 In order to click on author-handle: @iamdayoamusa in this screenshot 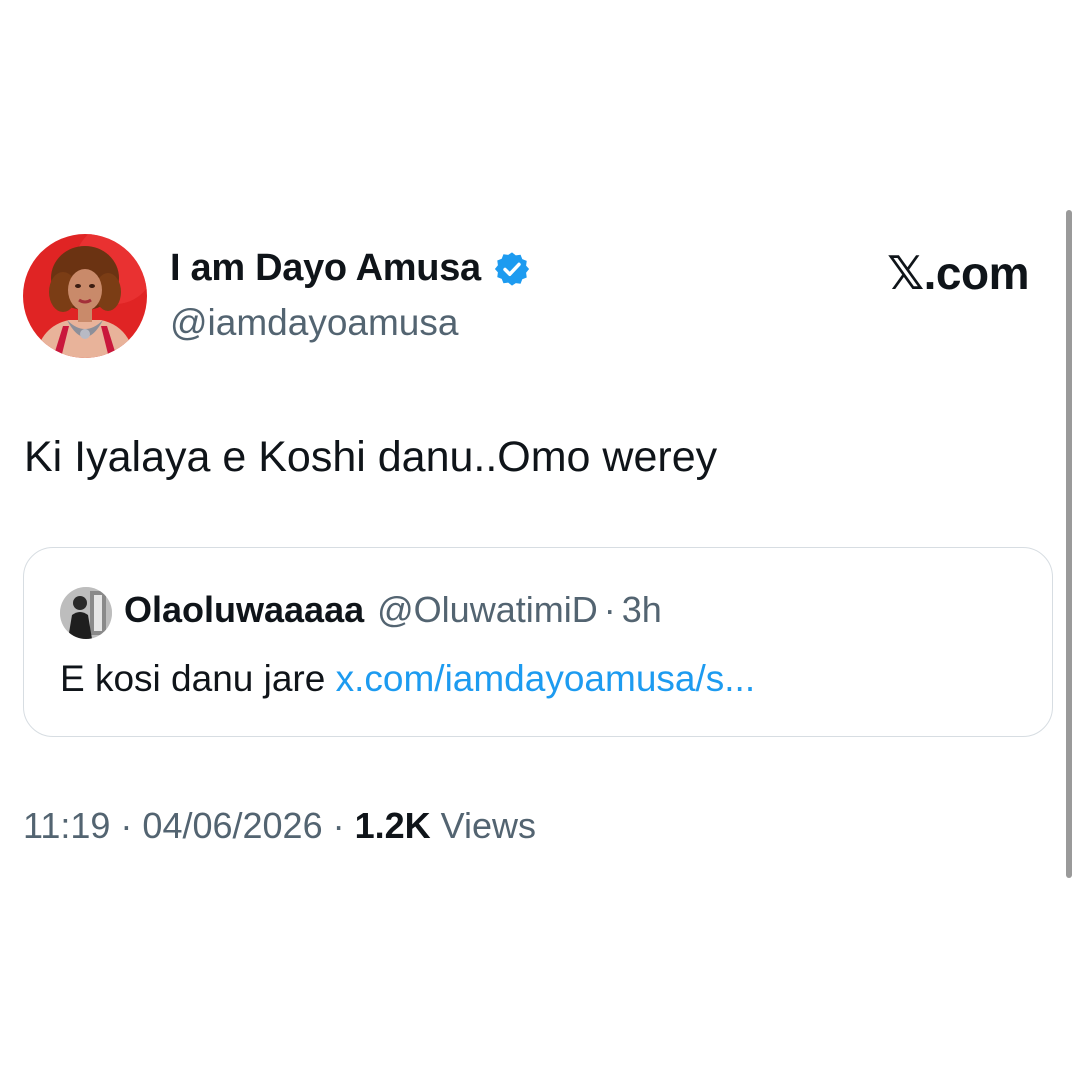, I will do `click(314, 323)`.